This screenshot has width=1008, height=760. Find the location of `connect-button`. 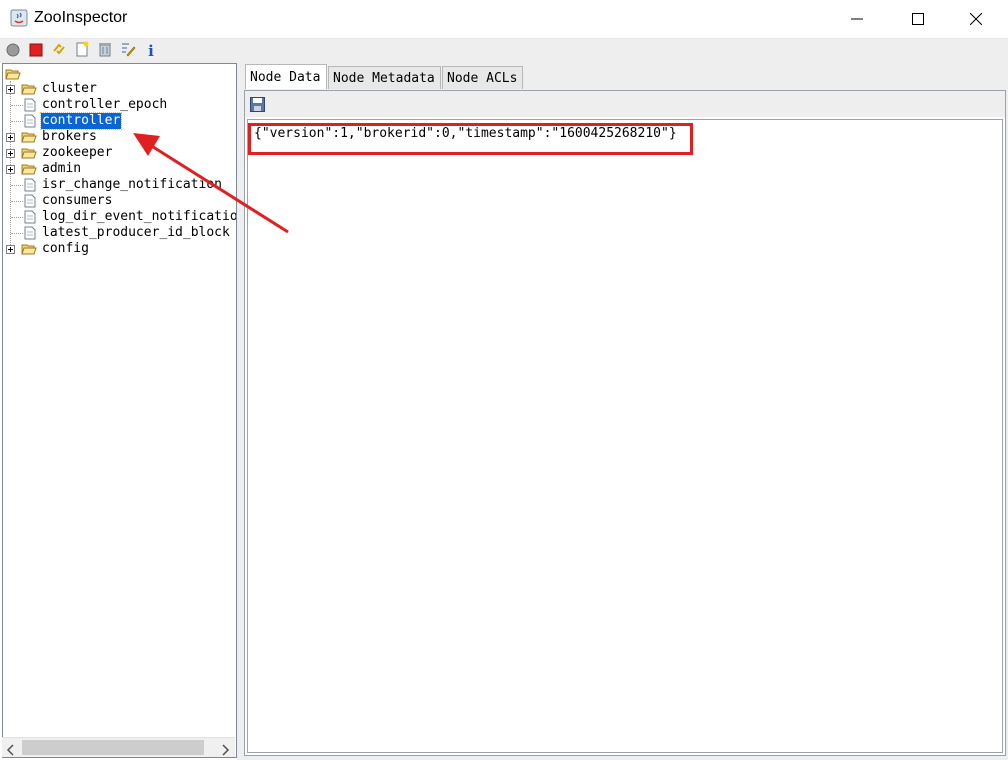

connect-button is located at coordinates (13, 51).